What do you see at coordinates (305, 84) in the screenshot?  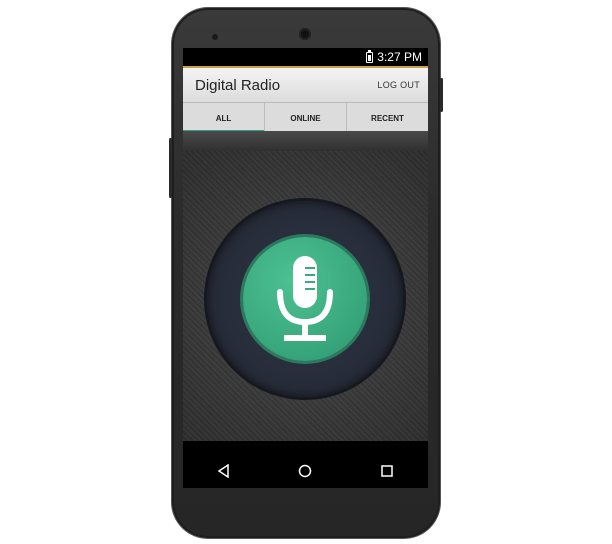 I see `action-bar: Digital Radio LOG OUT` at bounding box center [305, 84].